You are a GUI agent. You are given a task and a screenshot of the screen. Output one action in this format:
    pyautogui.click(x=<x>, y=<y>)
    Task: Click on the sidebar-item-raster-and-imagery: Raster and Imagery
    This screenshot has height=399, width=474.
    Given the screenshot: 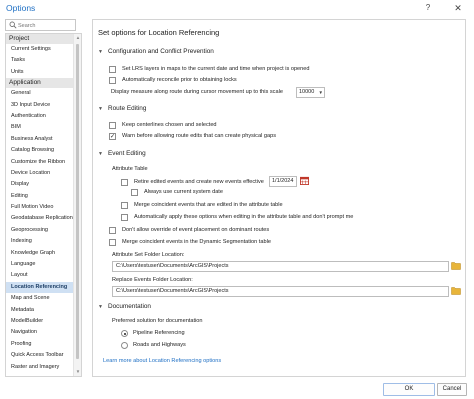 What is the action you would take?
    pyautogui.click(x=40, y=367)
    